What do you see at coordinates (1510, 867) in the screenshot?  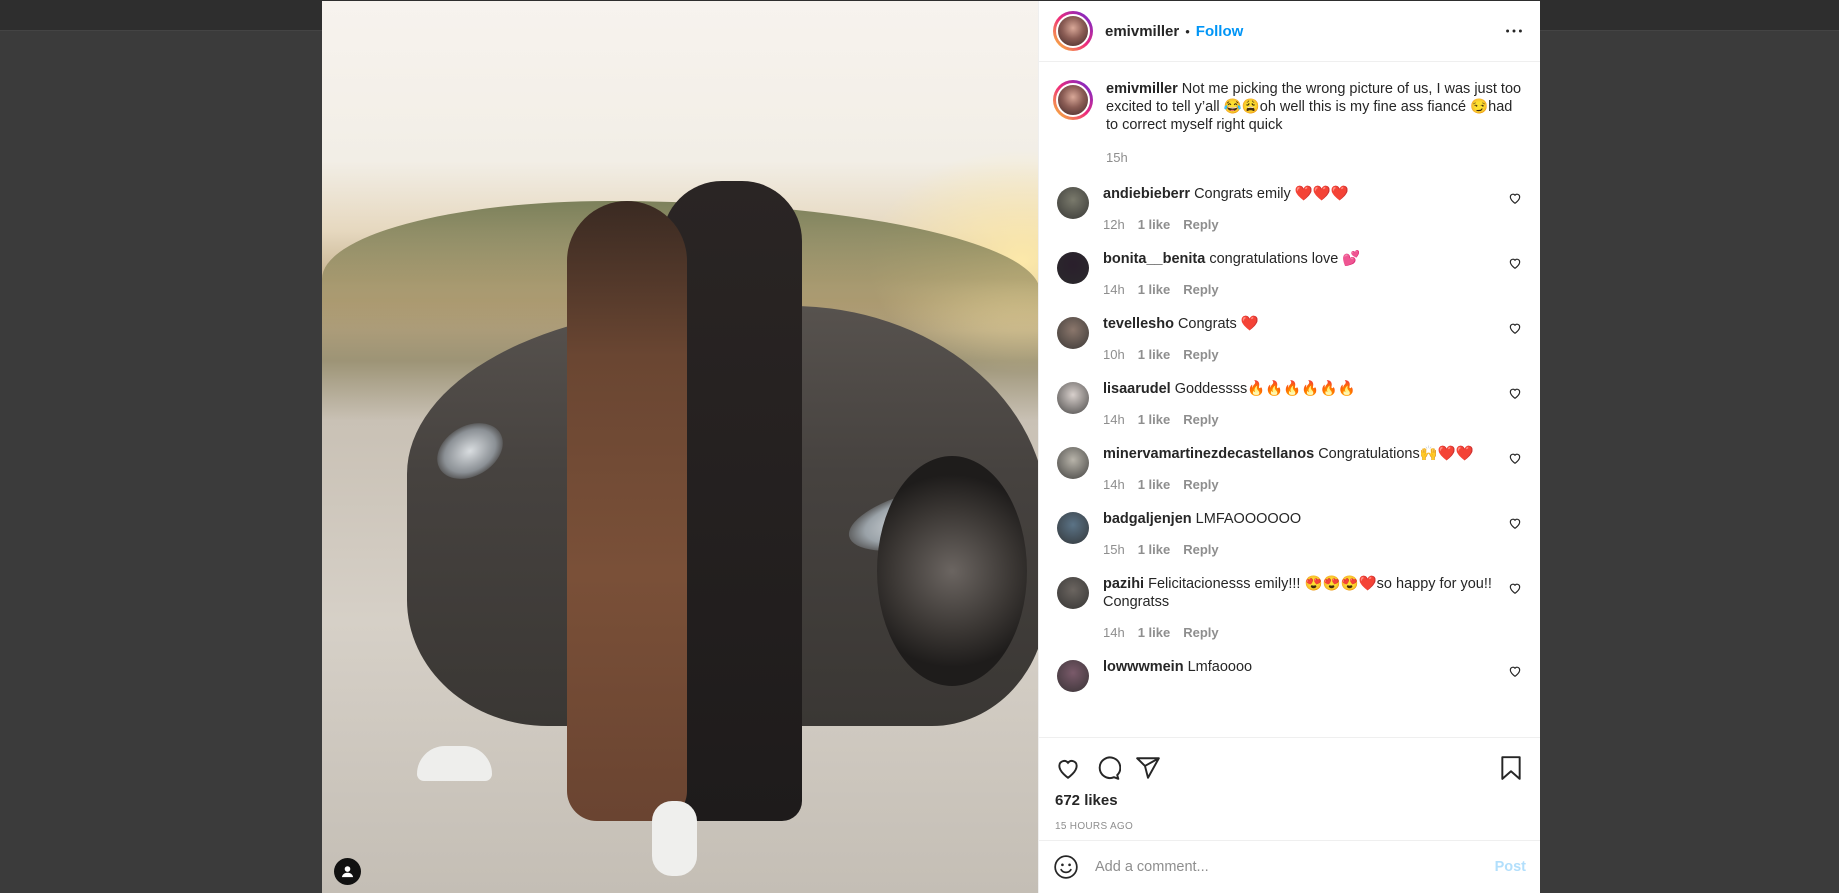 I see `post-comment-button: Post` at bounding box center [1510, 867].